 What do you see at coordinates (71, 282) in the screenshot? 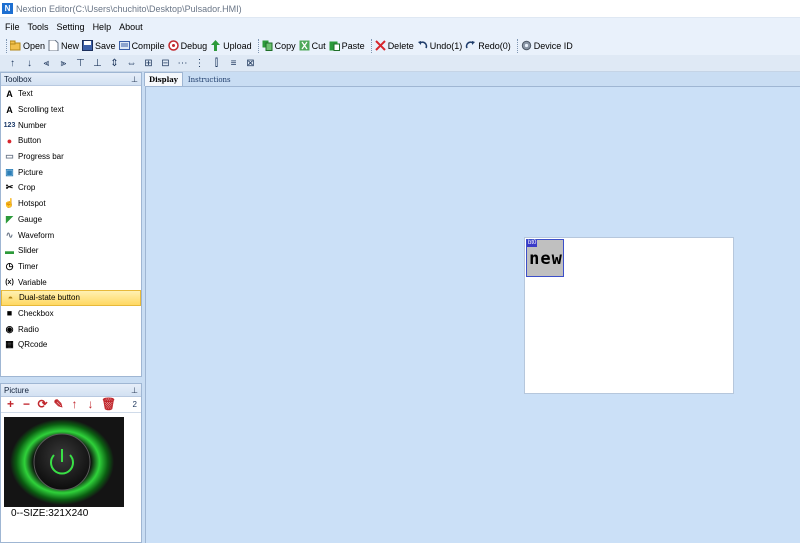
I see `toolbox-item-variable: (x) Variable` at bounding box center [71, 282].